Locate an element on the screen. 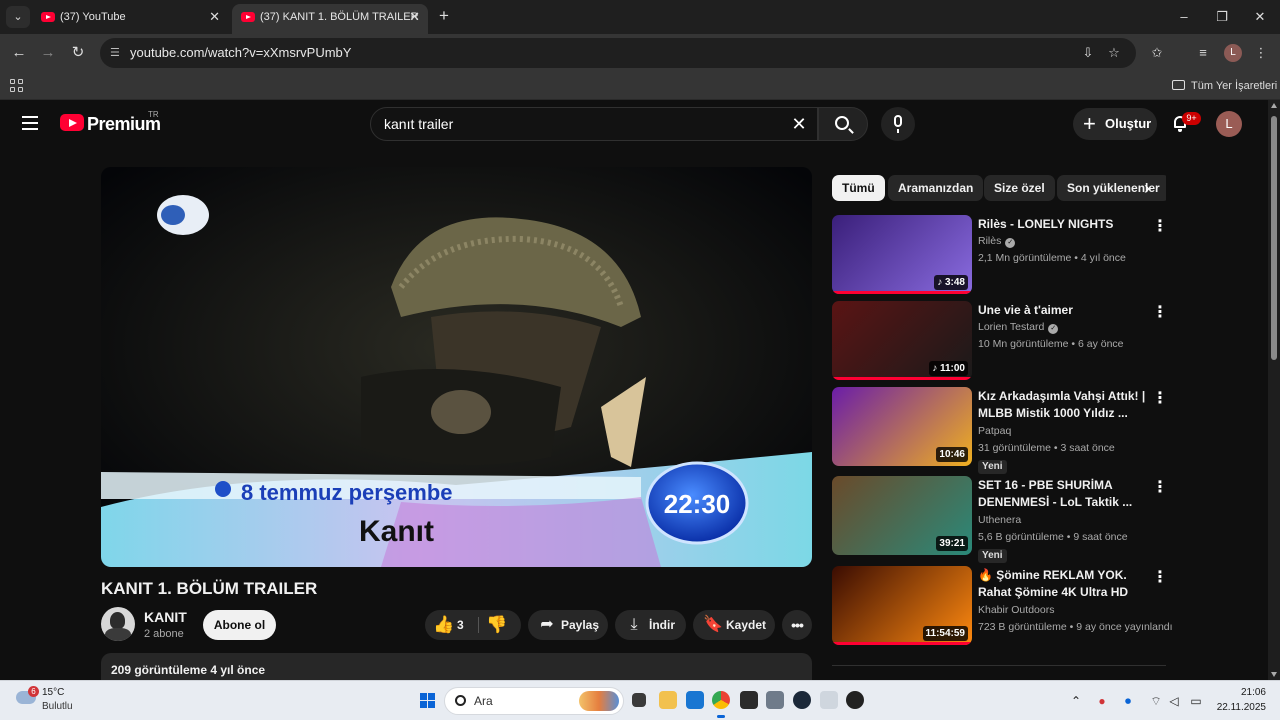 The image size is (1280, 720). chip-all: Tümü is located at coordinates (858, 188).